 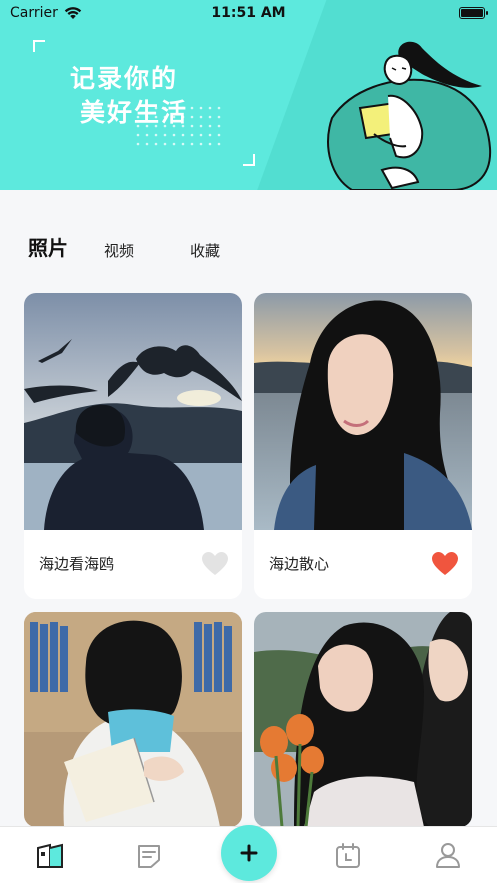 I want to click on profile-icon, so click(x=448, y=855).